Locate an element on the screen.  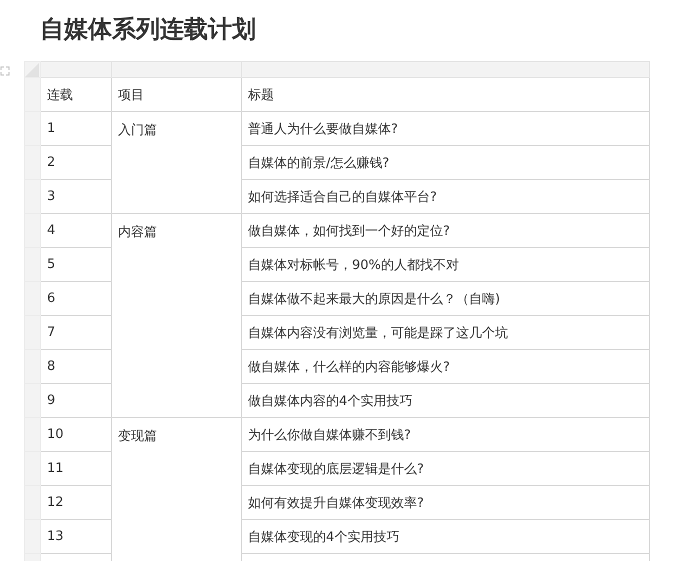
table-cell: 为什么你做自媒体赚不到钱? is located at coordinates (446, 435).